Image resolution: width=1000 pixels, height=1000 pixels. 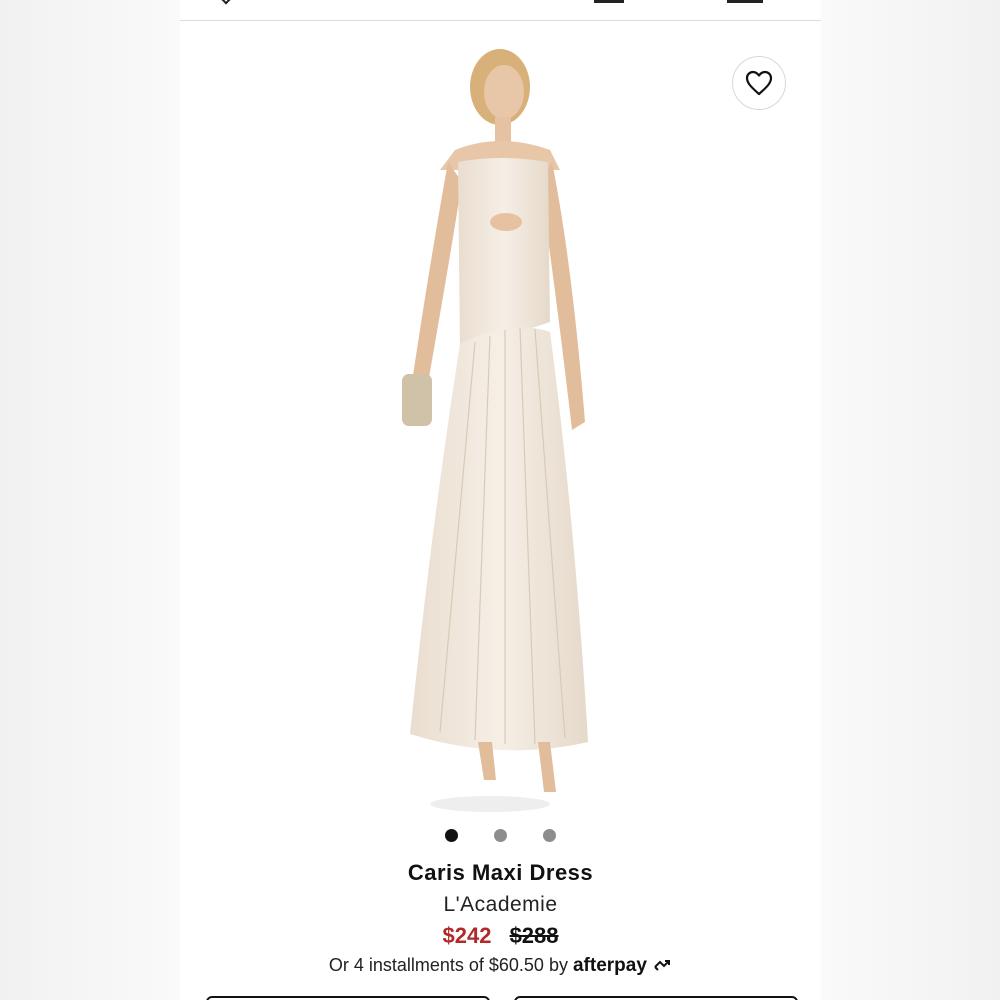 What do you see at coordinates (467, 935) in the screenshot?
I see `sale-price: $242` at bounding box center [467, 935].